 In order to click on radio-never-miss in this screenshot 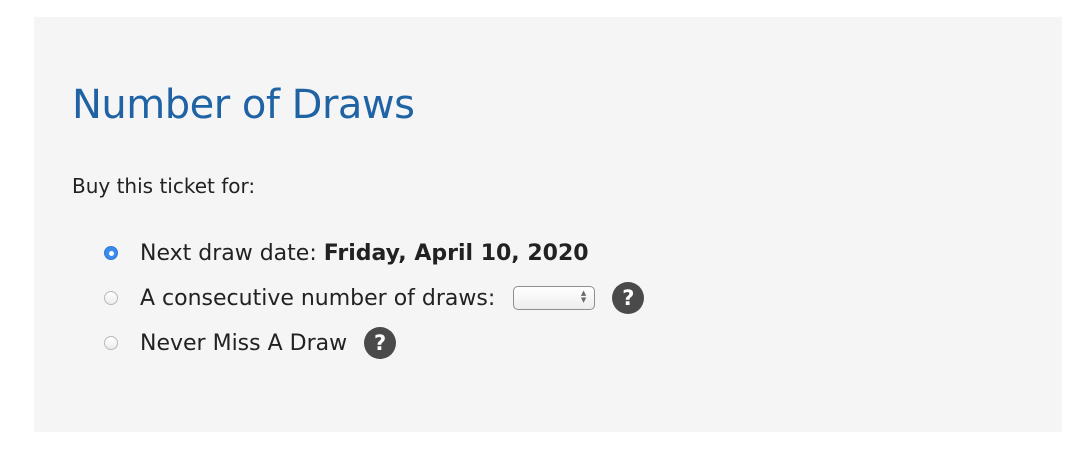, I will do `click(111, 343)`.